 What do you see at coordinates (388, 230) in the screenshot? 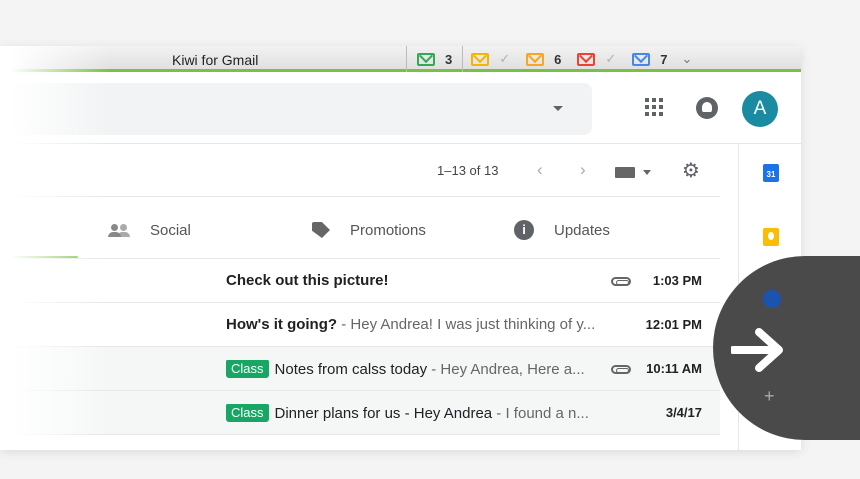
I see `tab-label: Promotions` at bounding box center [388, 230].